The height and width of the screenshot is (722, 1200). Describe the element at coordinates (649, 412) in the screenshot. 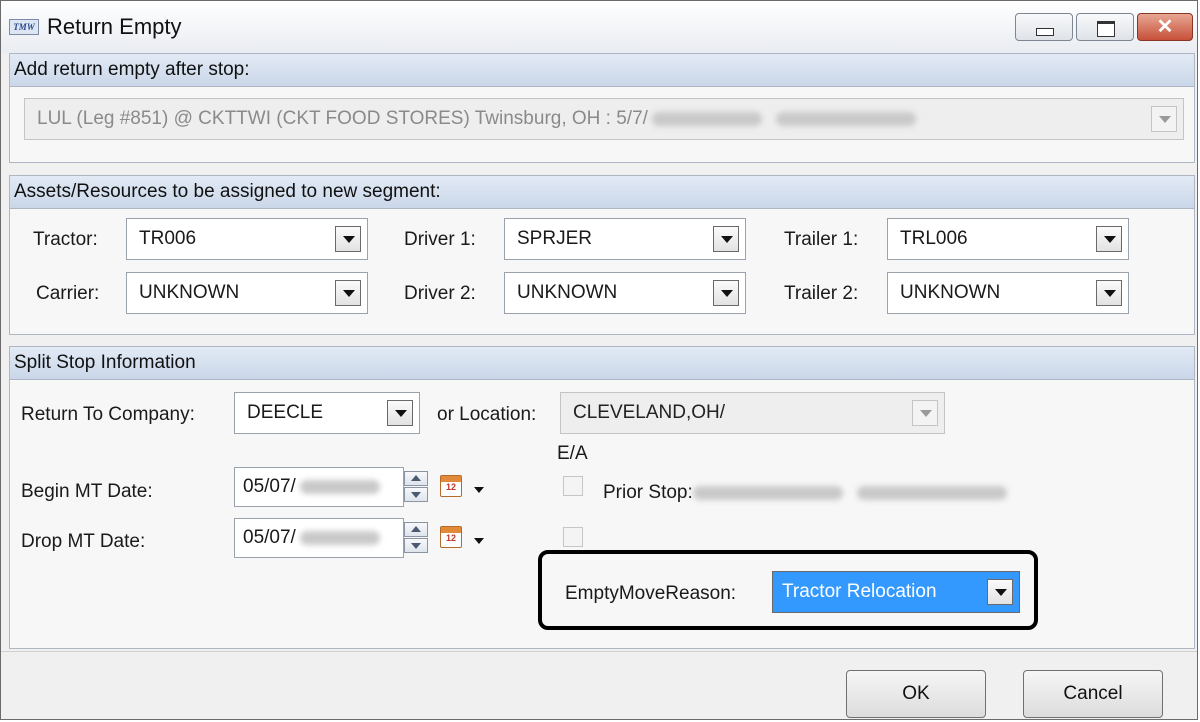

I see `location-value: CLEVELAND,OH/` at that location.